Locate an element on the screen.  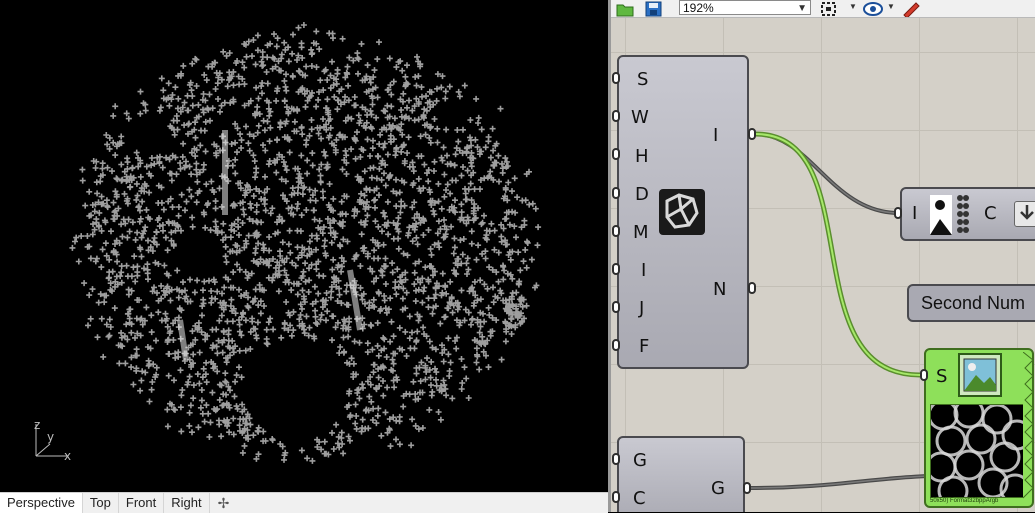
port-h-in is located at coordinates (616, 154).